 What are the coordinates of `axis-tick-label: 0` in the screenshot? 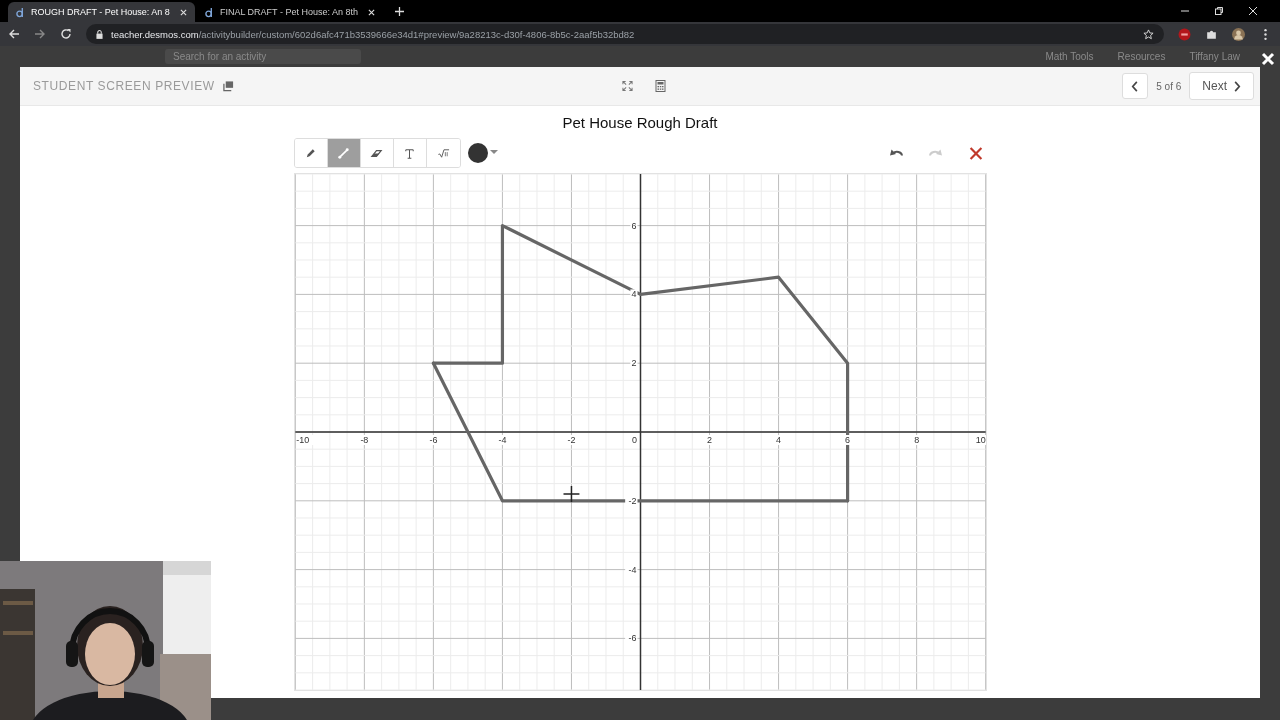 It's located at (634, 439).